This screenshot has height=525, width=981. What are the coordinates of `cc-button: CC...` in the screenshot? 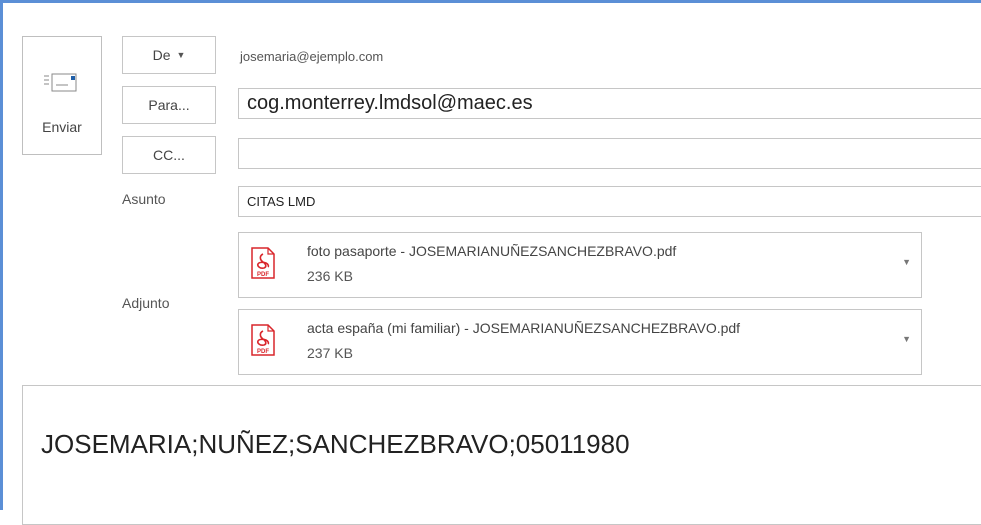 It's located at (169, 155).